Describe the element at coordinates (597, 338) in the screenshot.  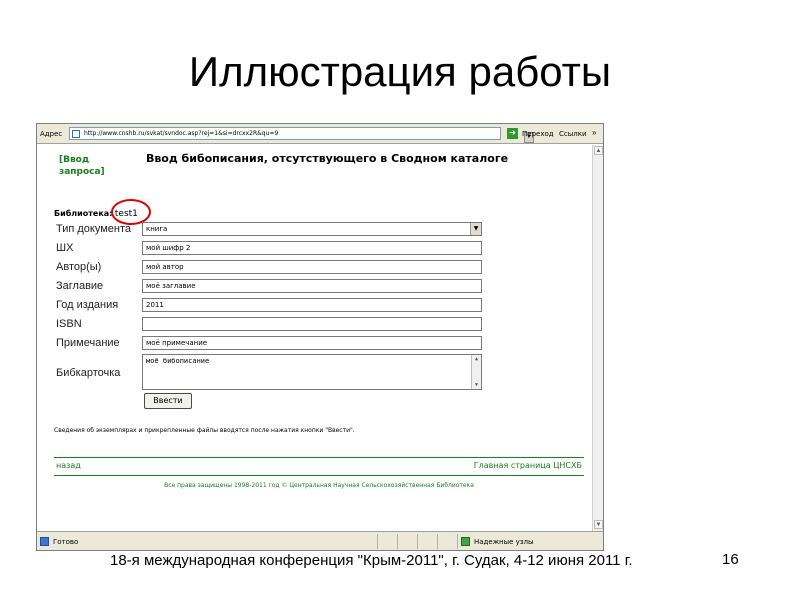
I see `page-scrollbar: ▲ ▼` at that location.